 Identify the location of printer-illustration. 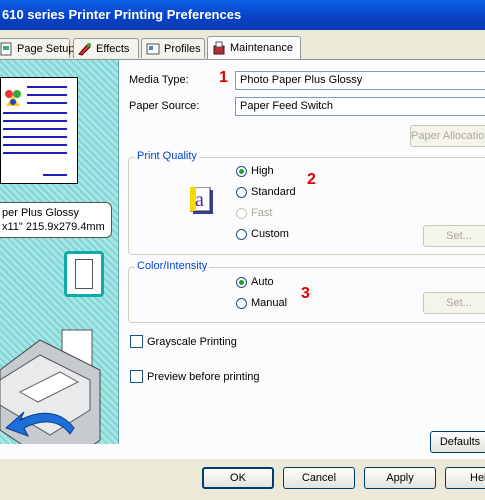
(50, 386).